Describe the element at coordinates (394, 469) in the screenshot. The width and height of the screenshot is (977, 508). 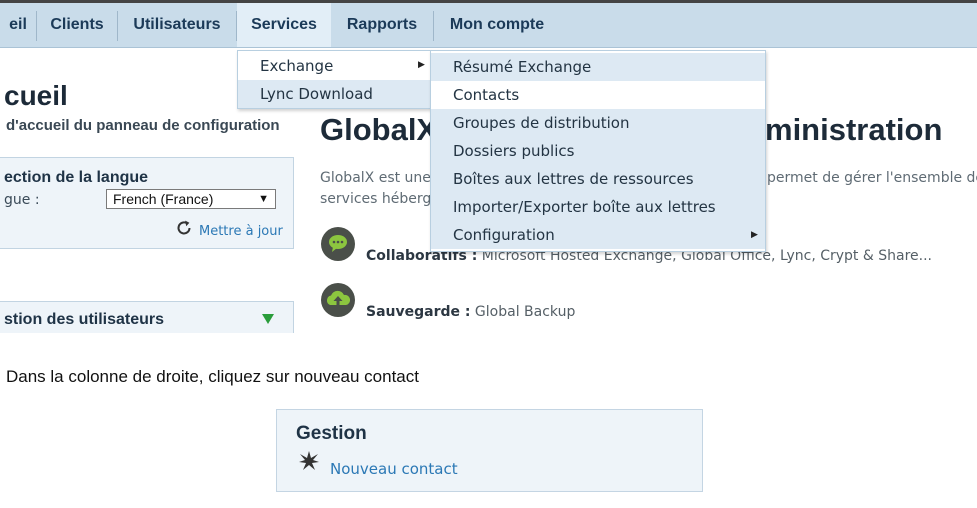
I see `new-contact-link: Nouveau contact` at that location.